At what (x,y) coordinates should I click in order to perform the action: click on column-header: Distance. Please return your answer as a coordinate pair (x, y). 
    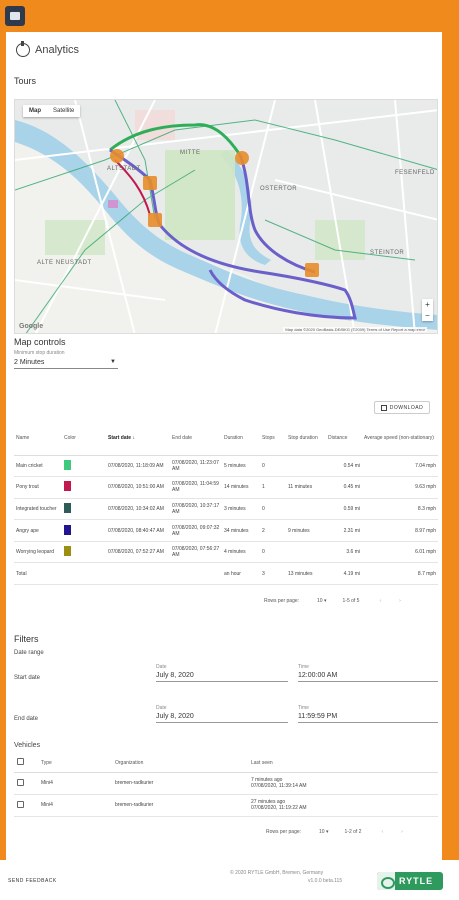
    Looking at the image, I should click on (344, 439).